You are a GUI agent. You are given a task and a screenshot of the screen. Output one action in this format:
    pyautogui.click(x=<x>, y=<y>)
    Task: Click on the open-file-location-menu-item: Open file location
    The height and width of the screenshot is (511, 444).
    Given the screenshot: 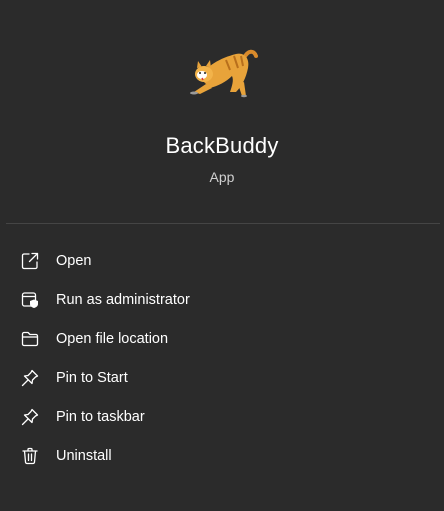 What is the action you would take?
    pyautogui.click(x=222, y=339)
    